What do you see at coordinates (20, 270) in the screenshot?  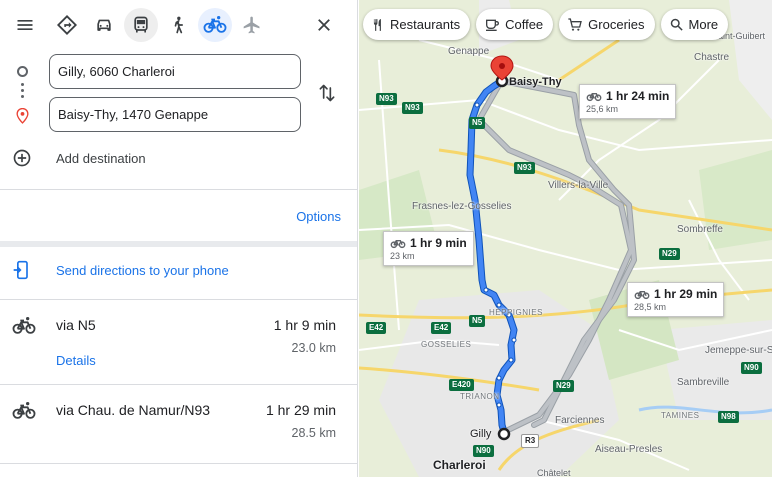 I see `phone-send-icon` at bounding box center [20, 270].